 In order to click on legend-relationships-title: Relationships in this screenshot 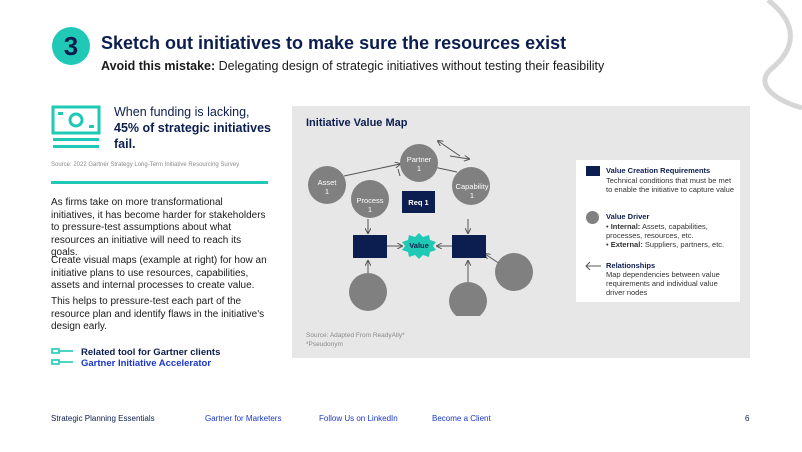, I will do `click(631, 265)`.